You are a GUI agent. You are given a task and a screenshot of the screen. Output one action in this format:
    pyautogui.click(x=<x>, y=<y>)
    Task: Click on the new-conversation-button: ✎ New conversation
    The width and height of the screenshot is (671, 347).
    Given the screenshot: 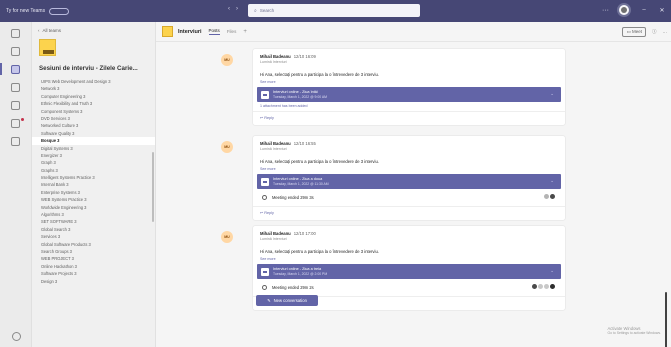 What is the action you would take?
    pyautogui.click(x=287, y=300)
    